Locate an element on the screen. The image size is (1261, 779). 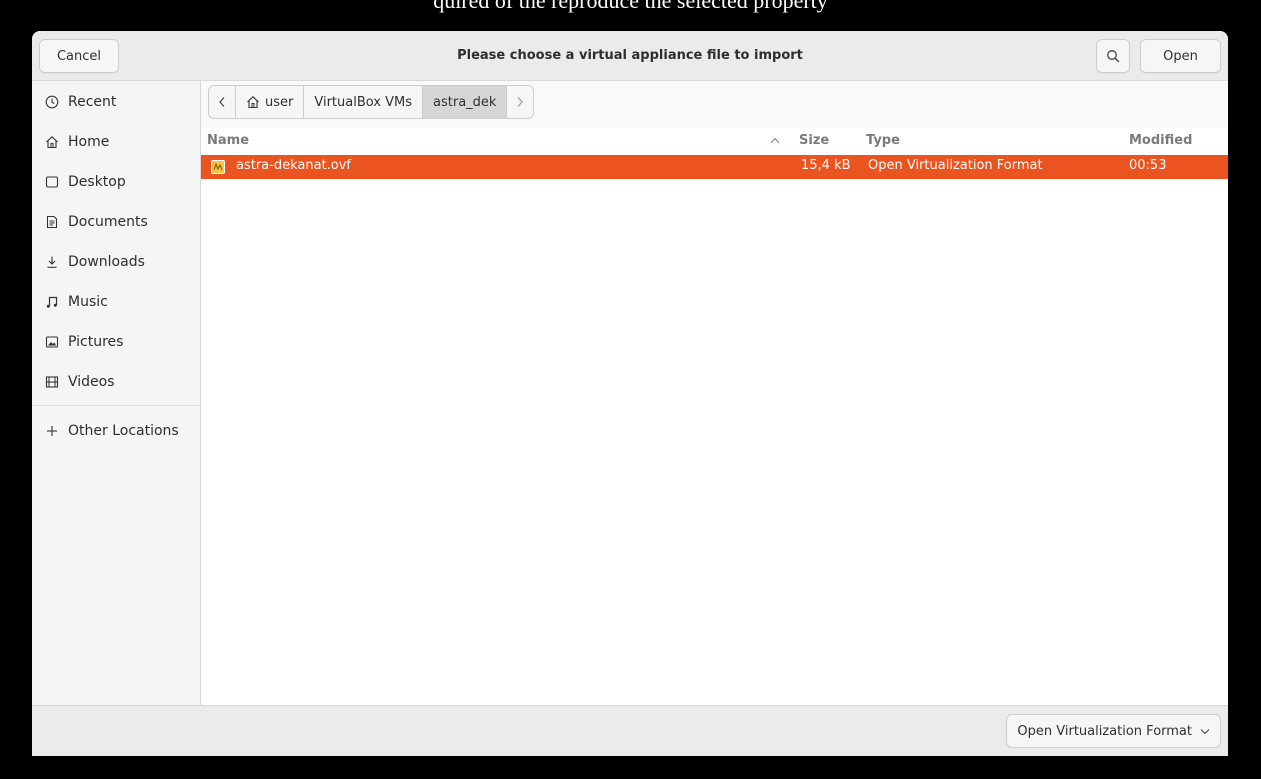
ovf-file-icon is located at coordinates (218, 167).